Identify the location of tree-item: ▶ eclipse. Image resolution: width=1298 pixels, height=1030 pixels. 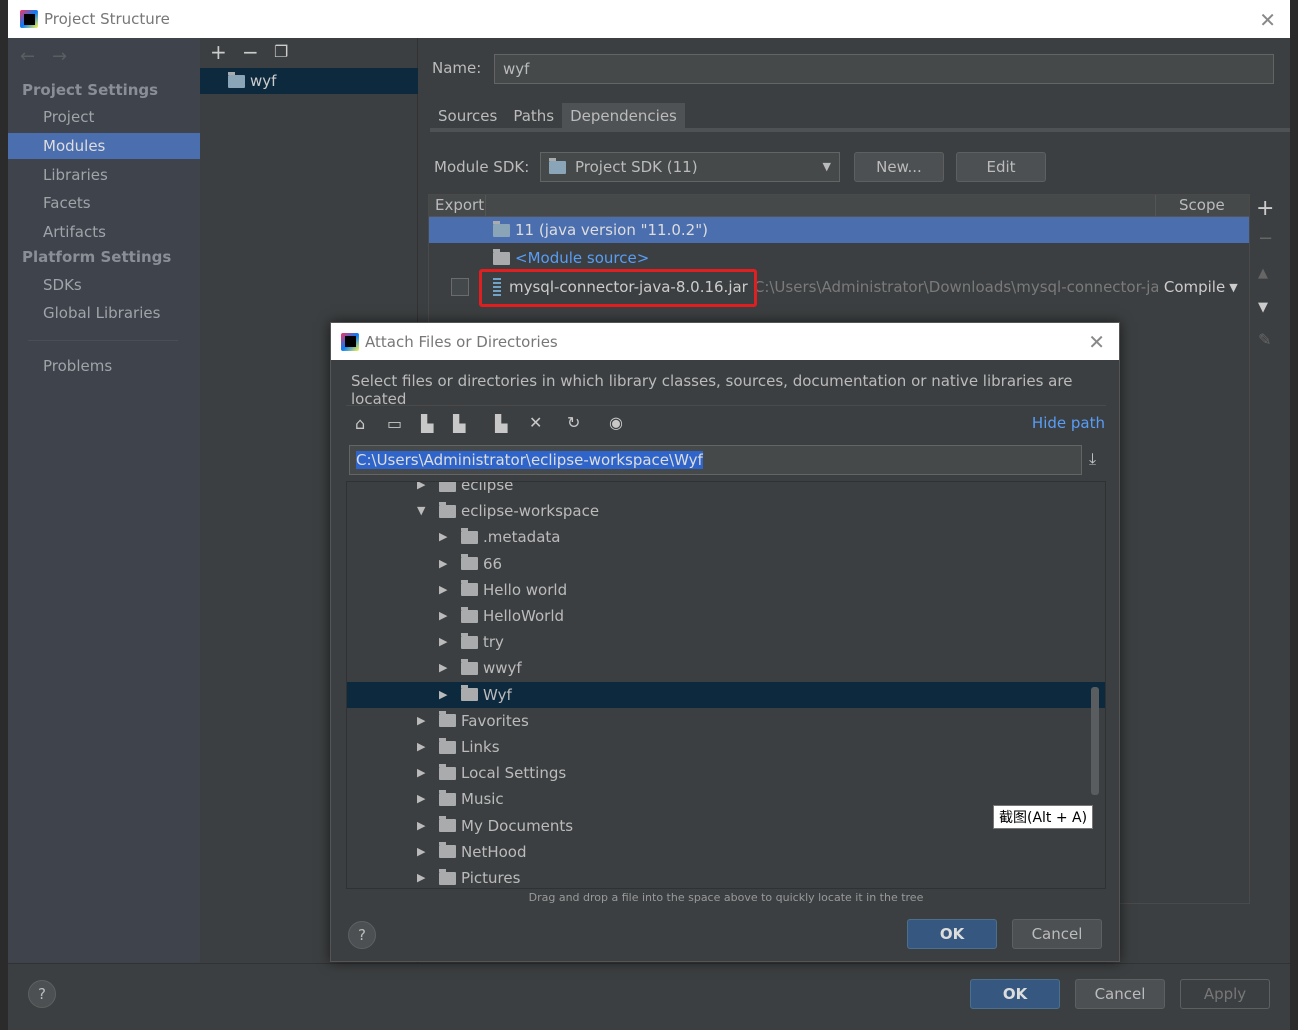
(726, 490).